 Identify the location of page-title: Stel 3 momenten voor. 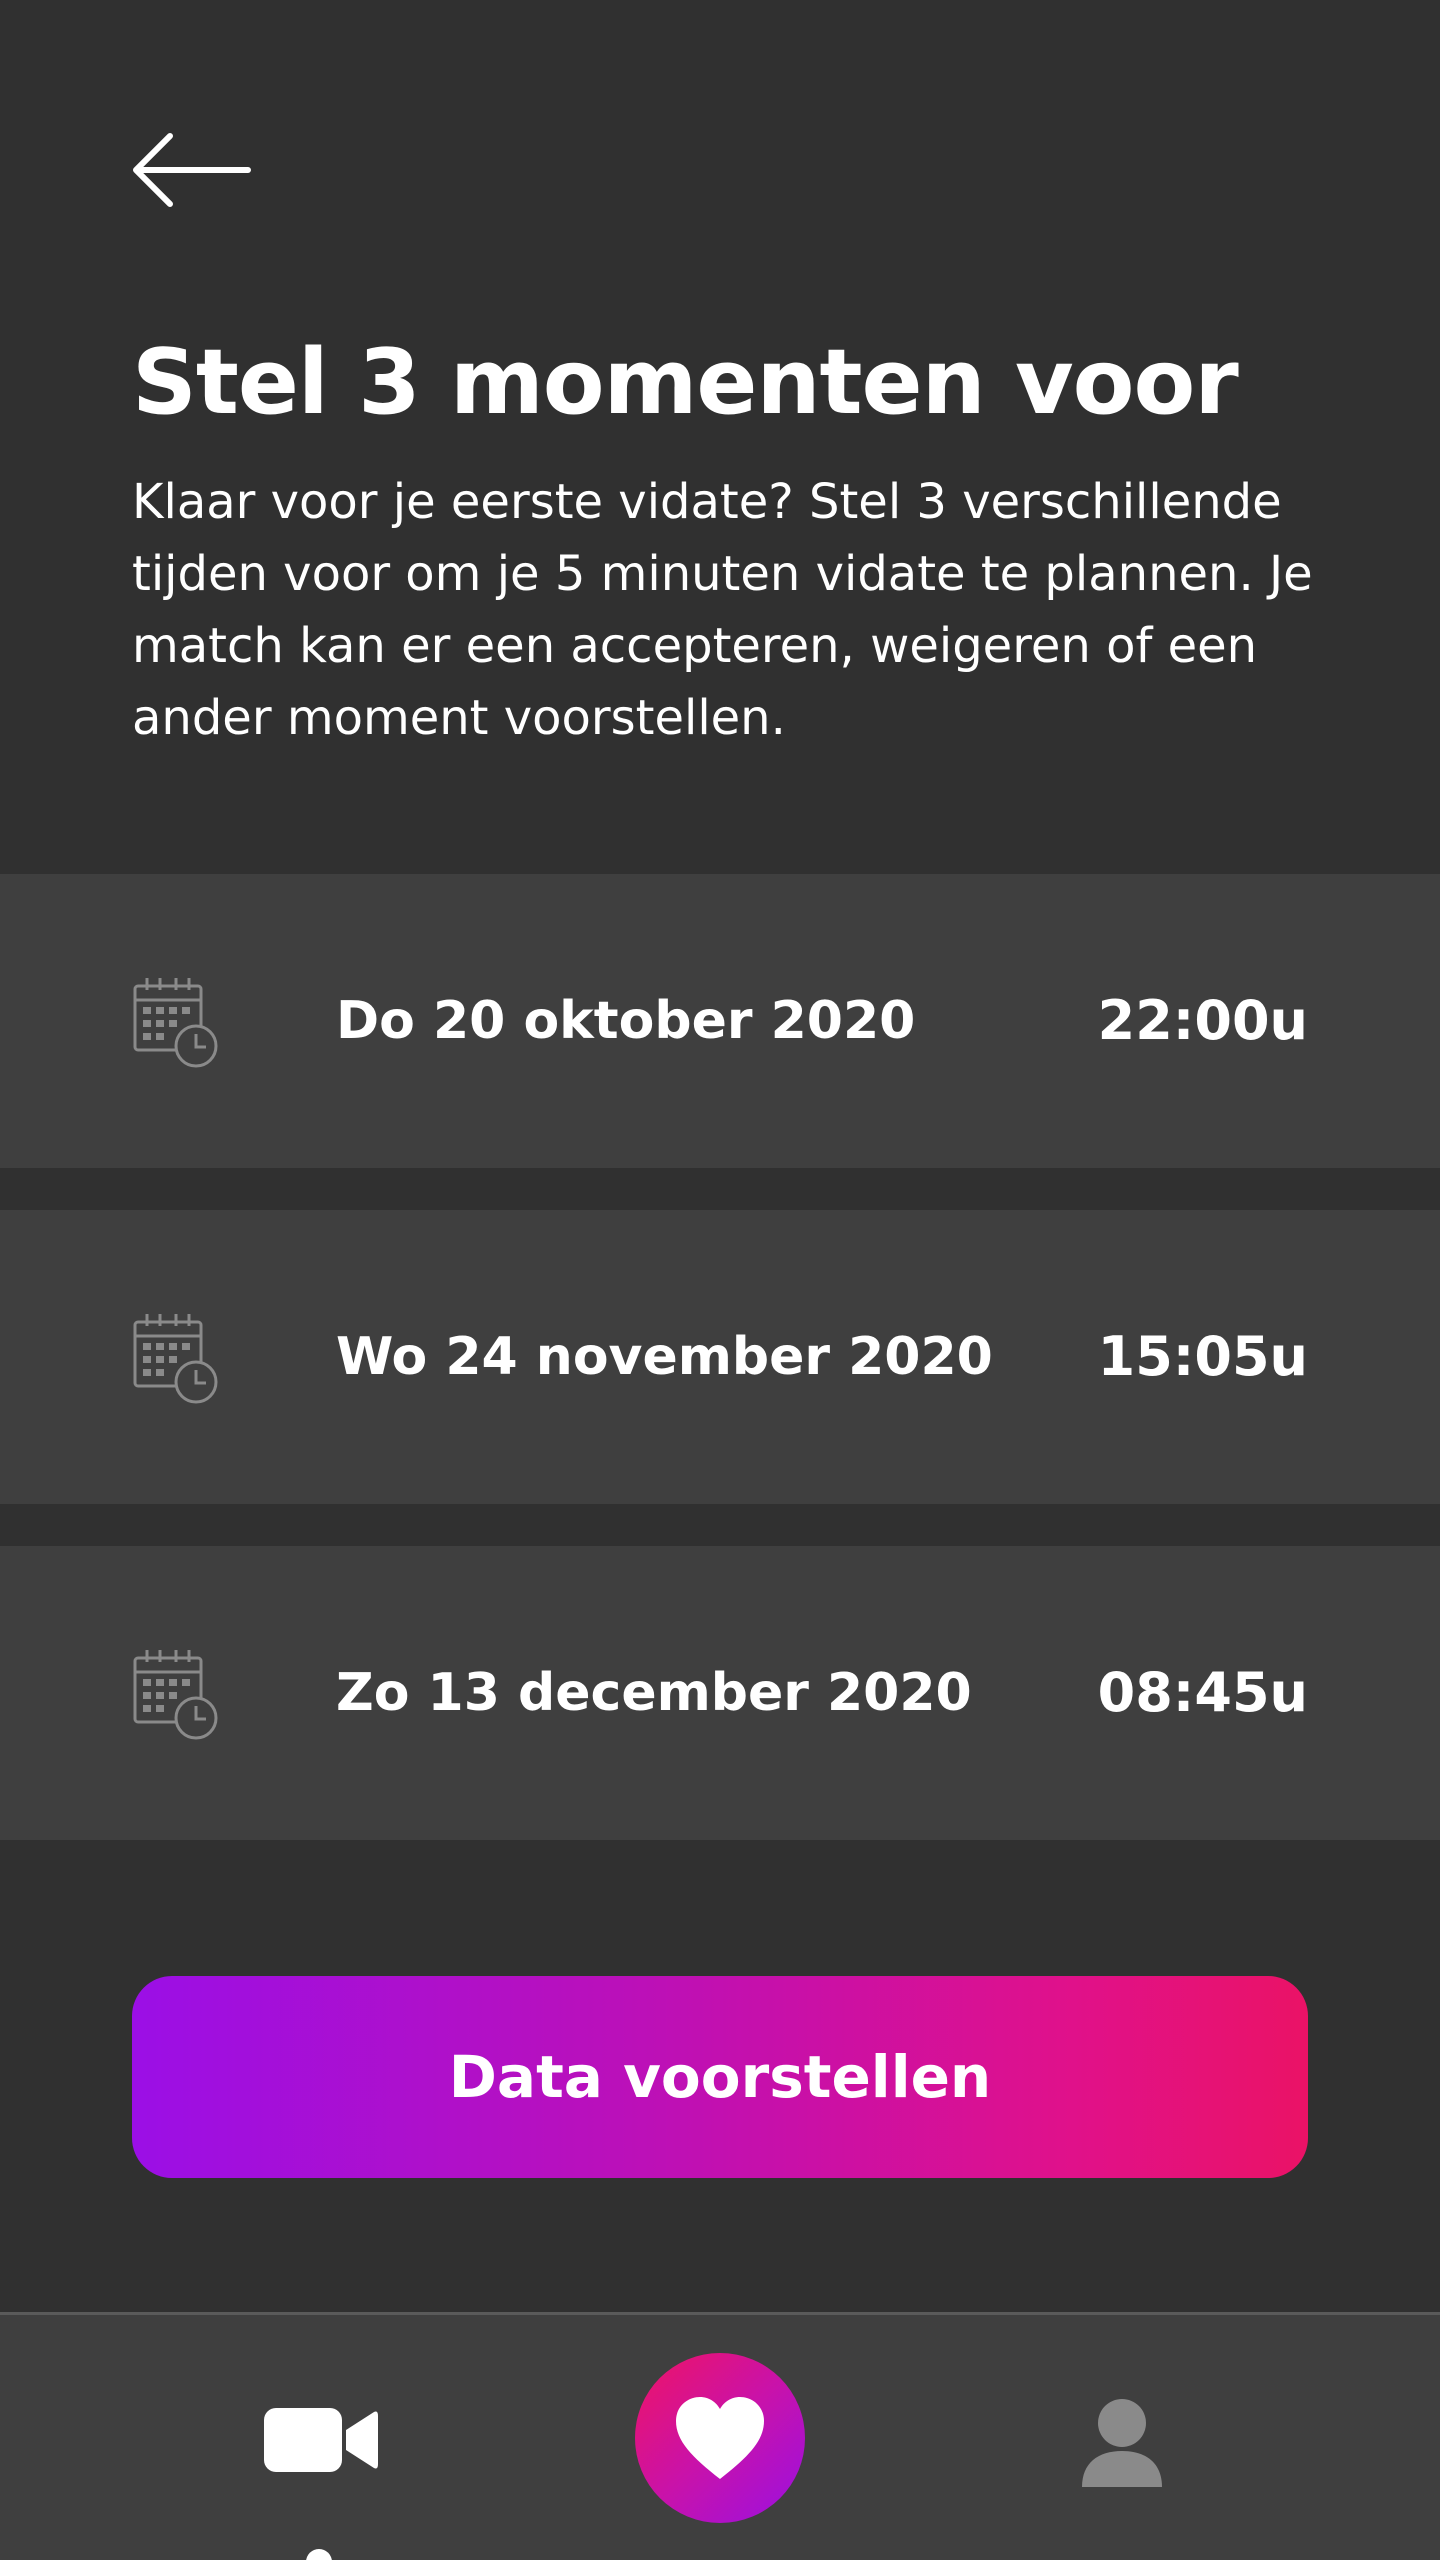
(685, 382).